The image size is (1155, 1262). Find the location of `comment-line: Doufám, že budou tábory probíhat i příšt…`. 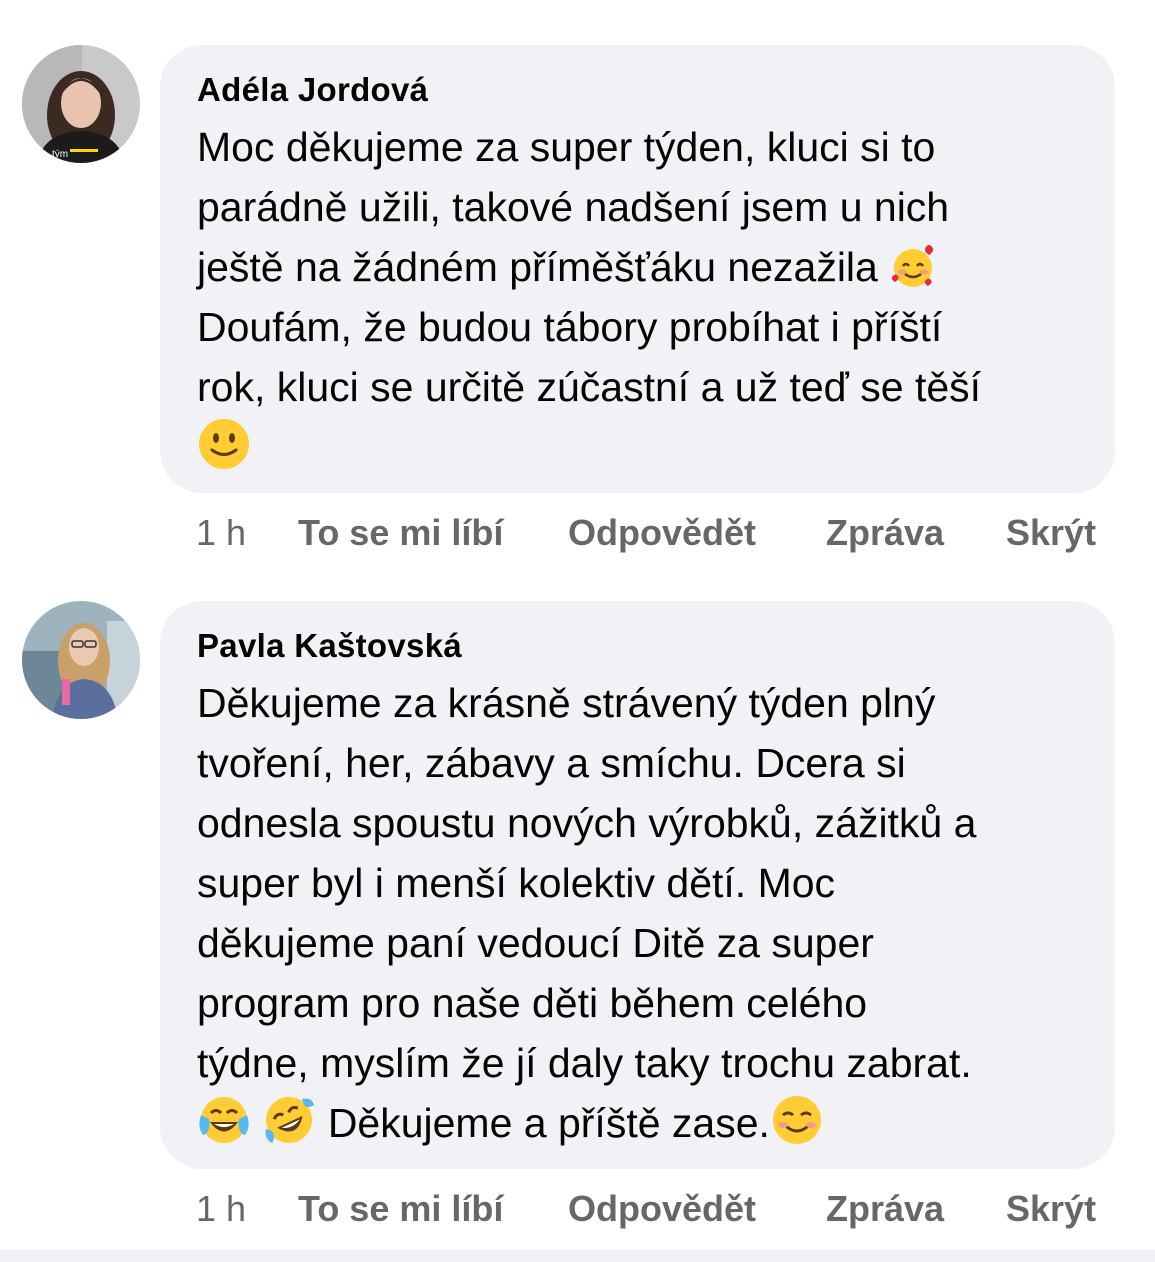

comment-line: Doufám, že budou tábory probíhat i příšt… is located at coordinates (570, 327).